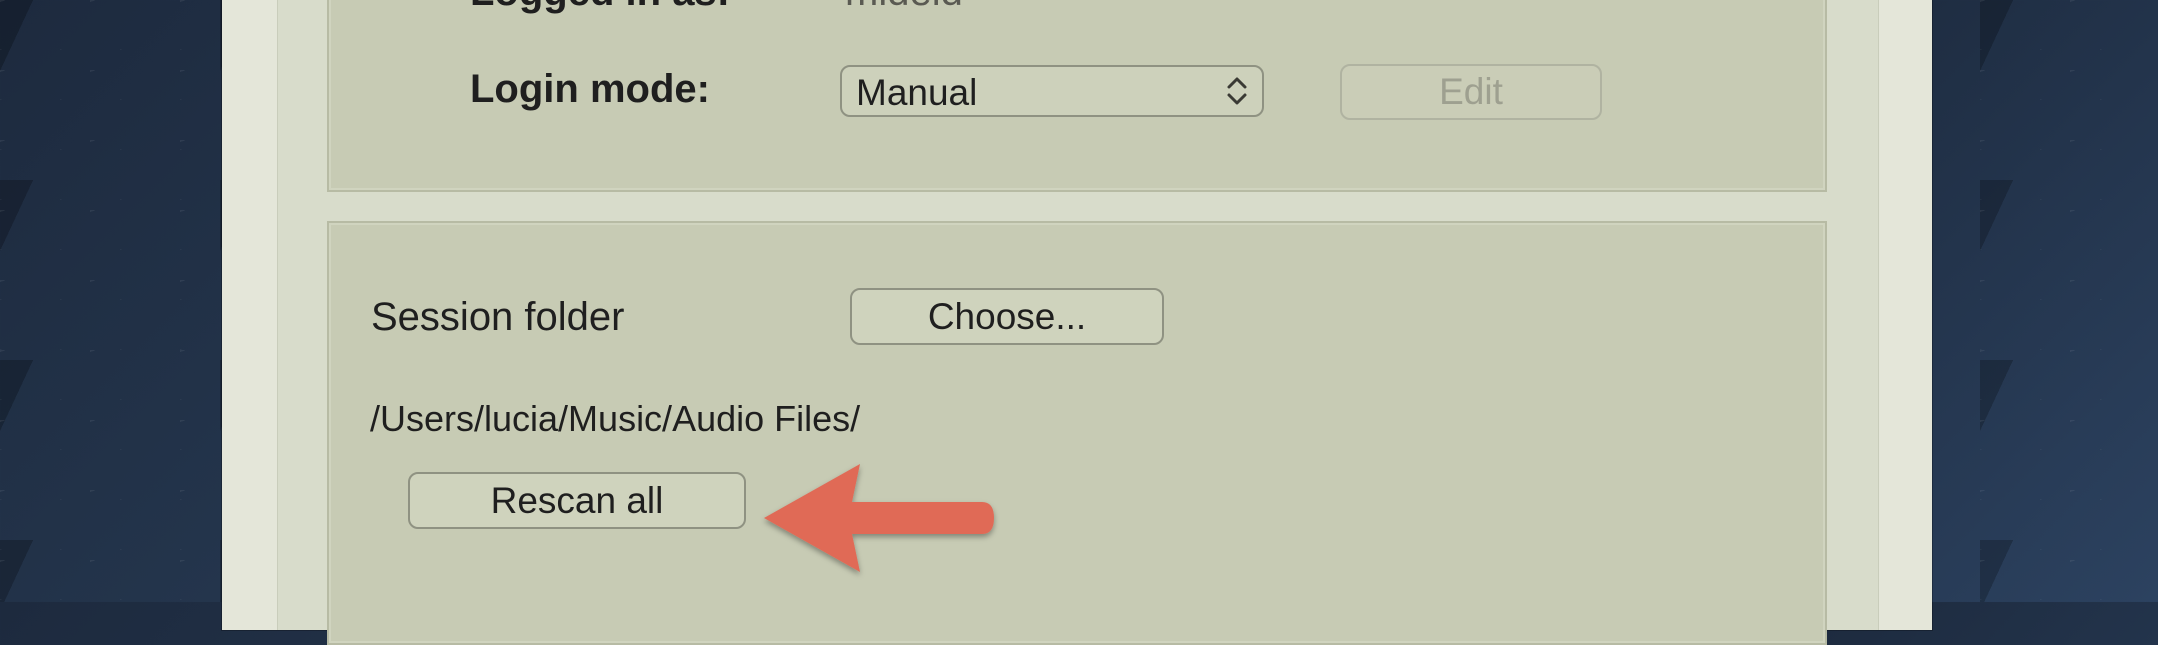  Describe the element at coordinates (917, 92) in the screenshot. I see `login-mode-value: Manual` at that location.